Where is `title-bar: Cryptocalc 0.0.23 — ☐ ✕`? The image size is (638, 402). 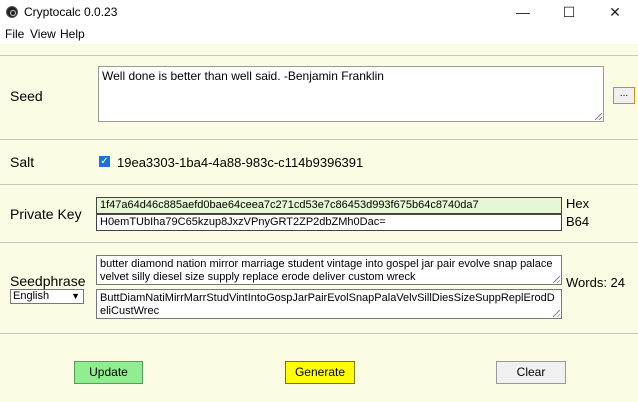 title-bar: Cryptocalc 0.0.23 — ☐ ✕ is located at coordinates (319, 12).